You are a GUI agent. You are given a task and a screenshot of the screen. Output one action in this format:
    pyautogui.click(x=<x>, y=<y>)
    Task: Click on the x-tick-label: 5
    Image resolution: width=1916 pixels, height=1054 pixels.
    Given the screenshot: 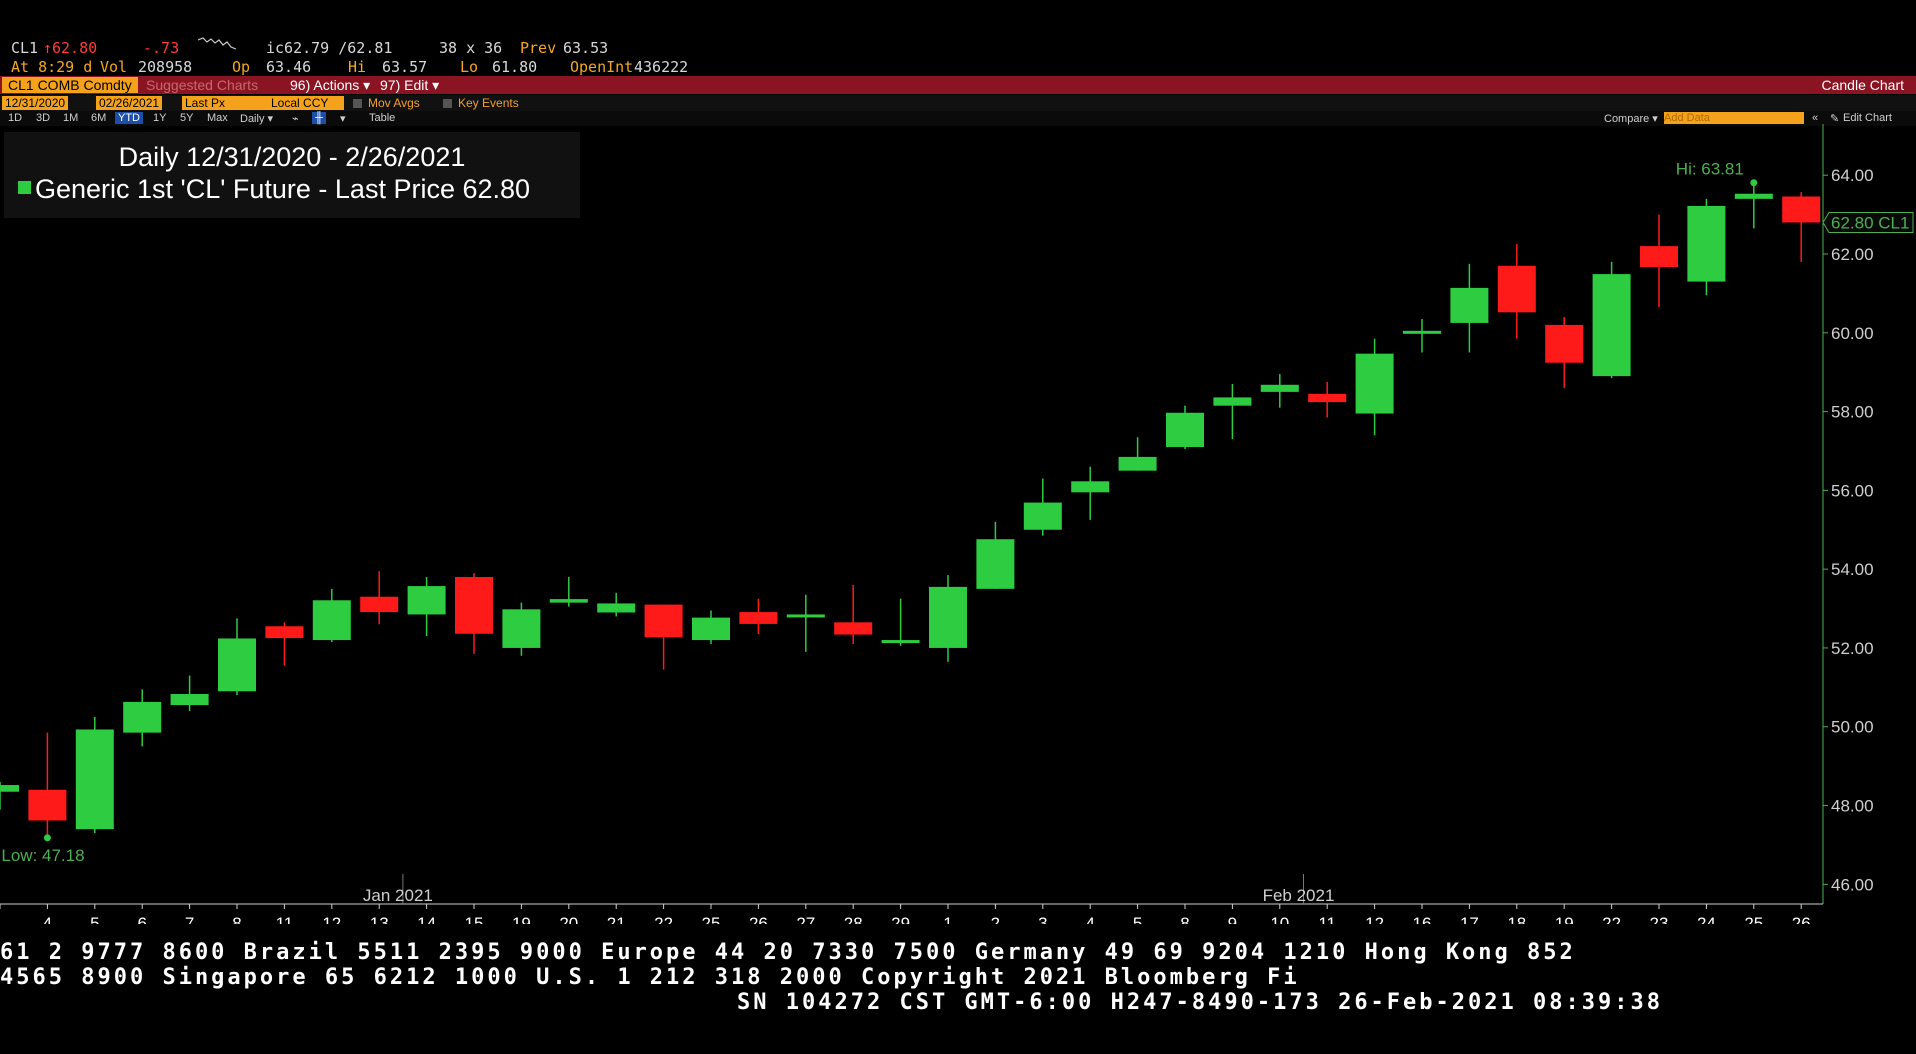 What is the action you would take?
    pyautogui.click(x=94, y=919)
    